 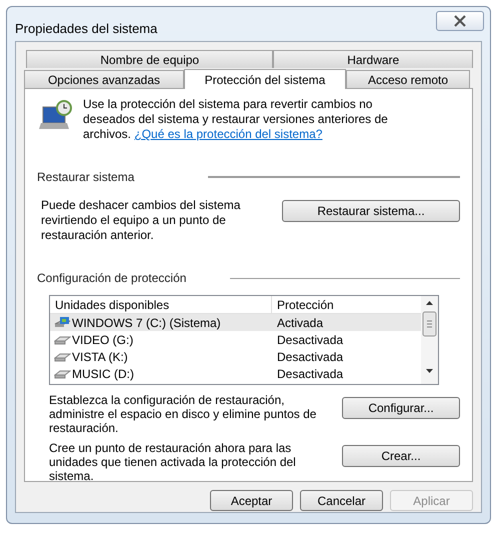 What do you see at coordinates (408, 79) in the screenshot?
I see `tab: Acceso remoto` at bounding box center [408, 79].